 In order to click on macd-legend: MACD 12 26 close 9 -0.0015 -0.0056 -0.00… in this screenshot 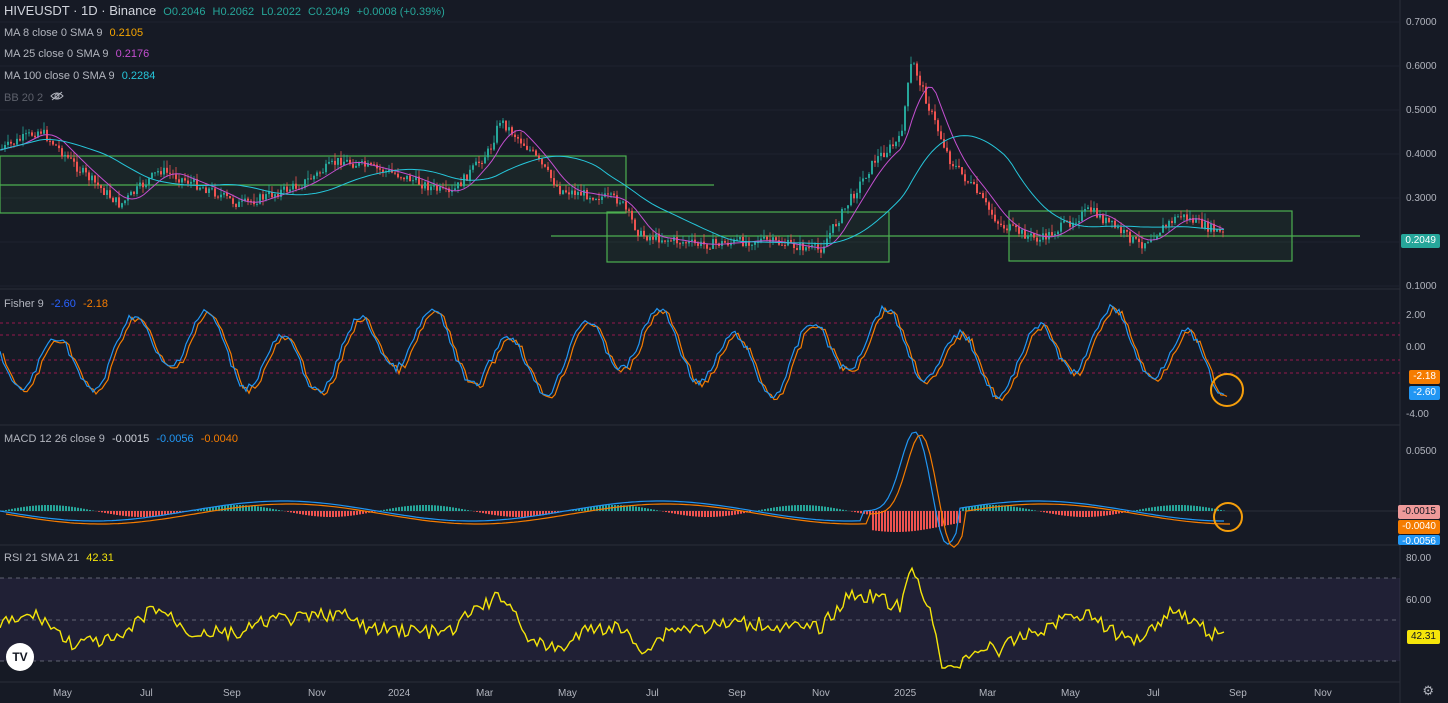, I will do `click(123, 439)`.